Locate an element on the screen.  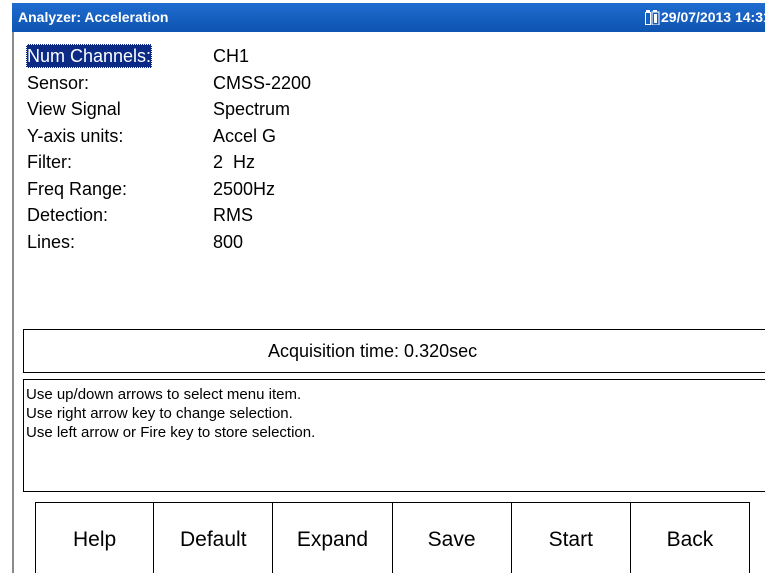
setting-value: Accel G is located at coordinates (245, 135).